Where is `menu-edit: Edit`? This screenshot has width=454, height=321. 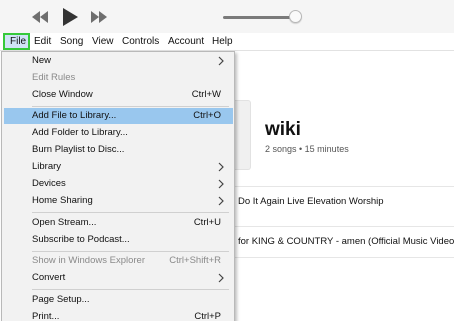 menu-edit: Edit is located at coordinates (42, 42).